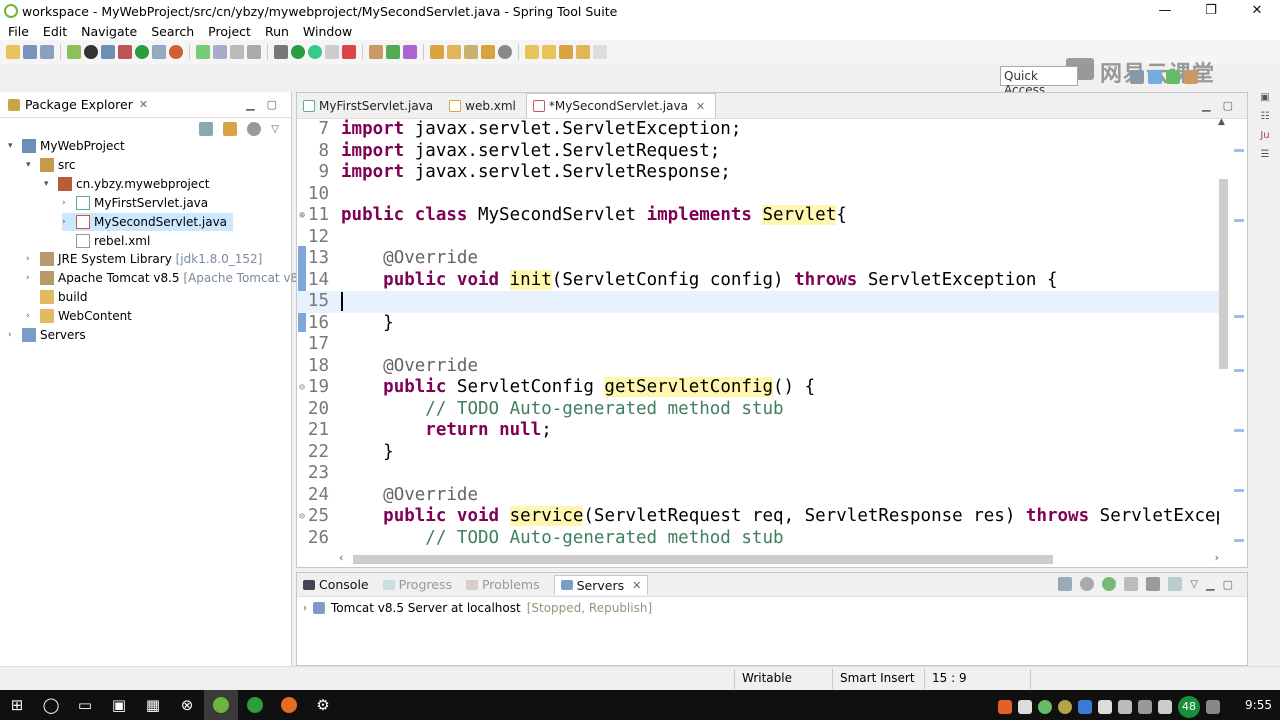 The height and width of the screenshot is (720, 1280). Describe the element at coordinates (276, 31) in the screenshot. I see `menu-run: Run` at that location.